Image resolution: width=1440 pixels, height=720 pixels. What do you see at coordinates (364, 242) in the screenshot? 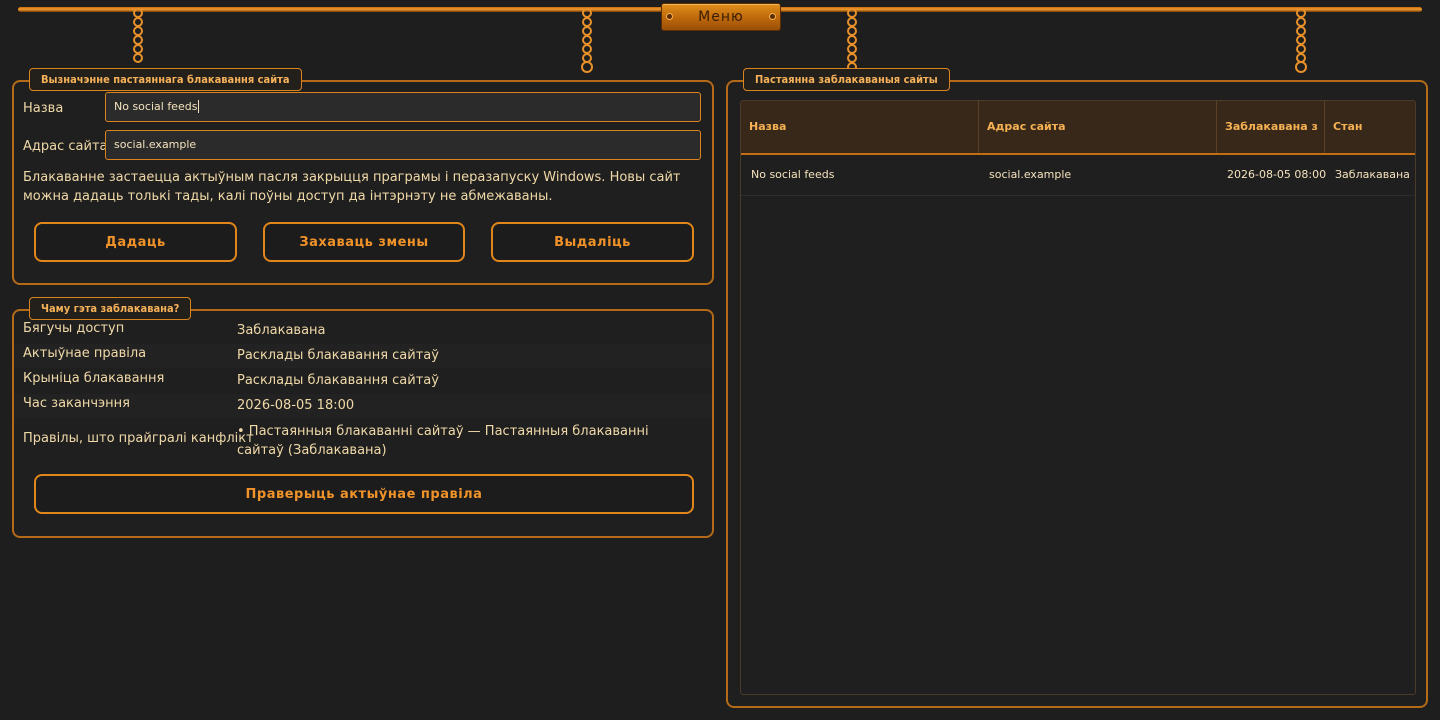
I see `save-changes-button: Захаваць змены` at bounding box center [364, 242].